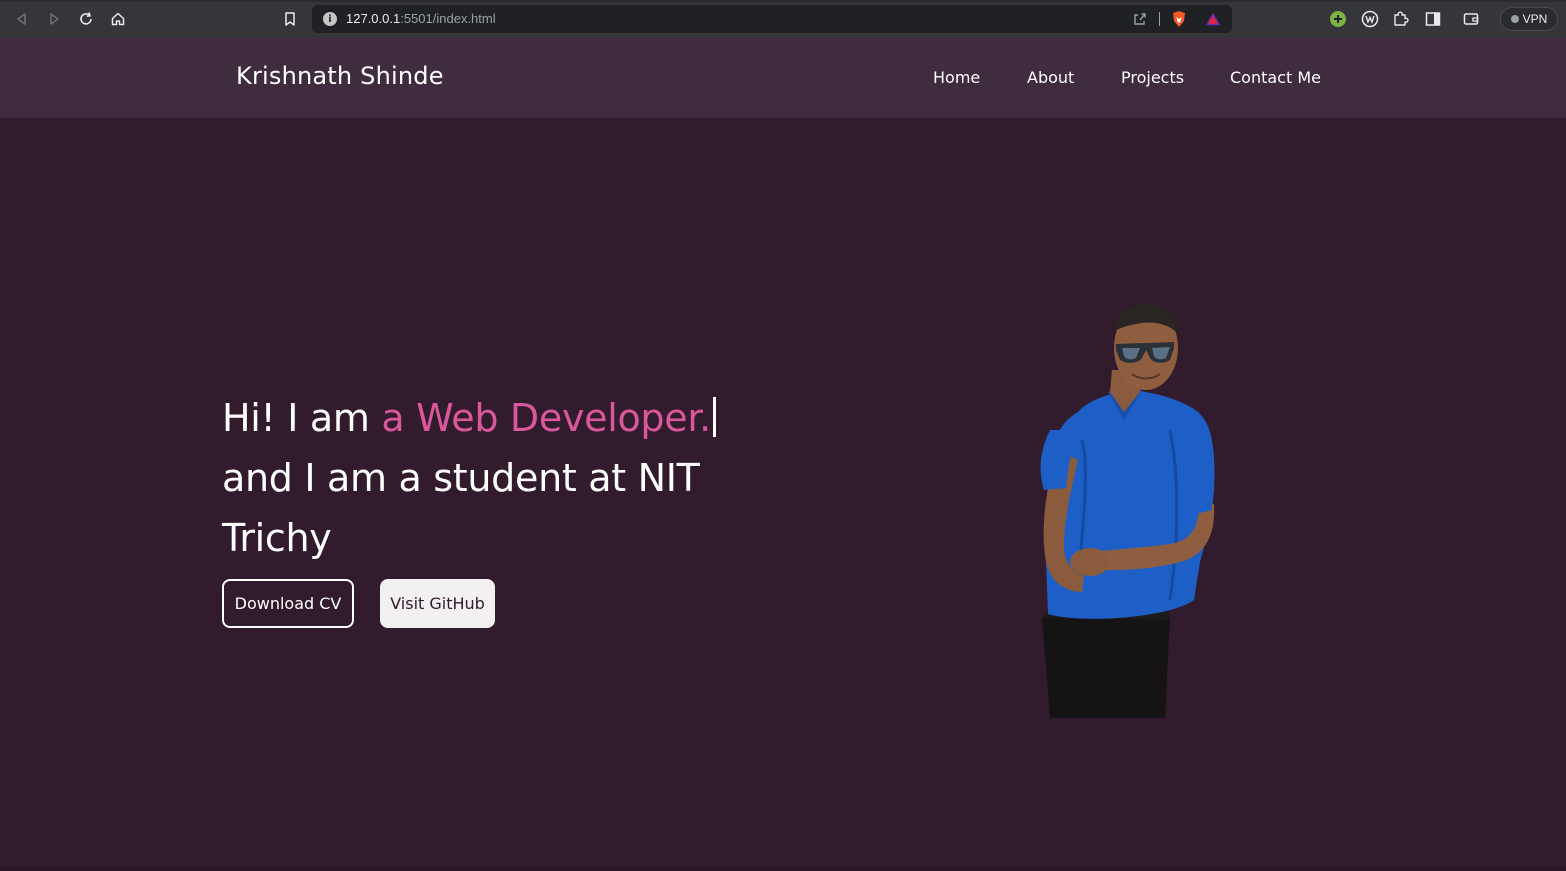 This screenshot has height=871, width=1566. What do you see at coordinates (448, 18) in the screenshot?
I see `url-path: :5501/index.html` at bounding box center [448, 18].